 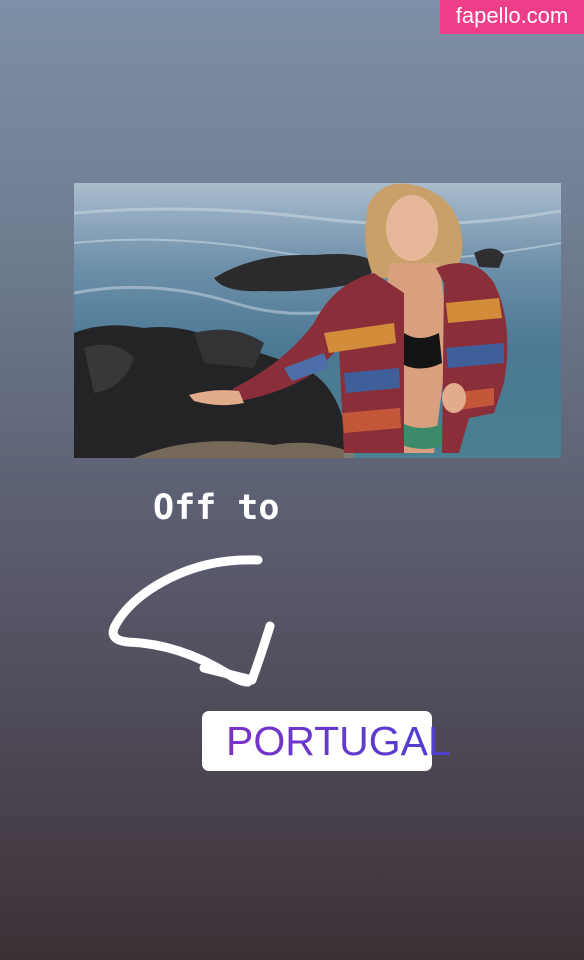 I want to click on location-label: PORTUGAL, so click(x=338, y=740).